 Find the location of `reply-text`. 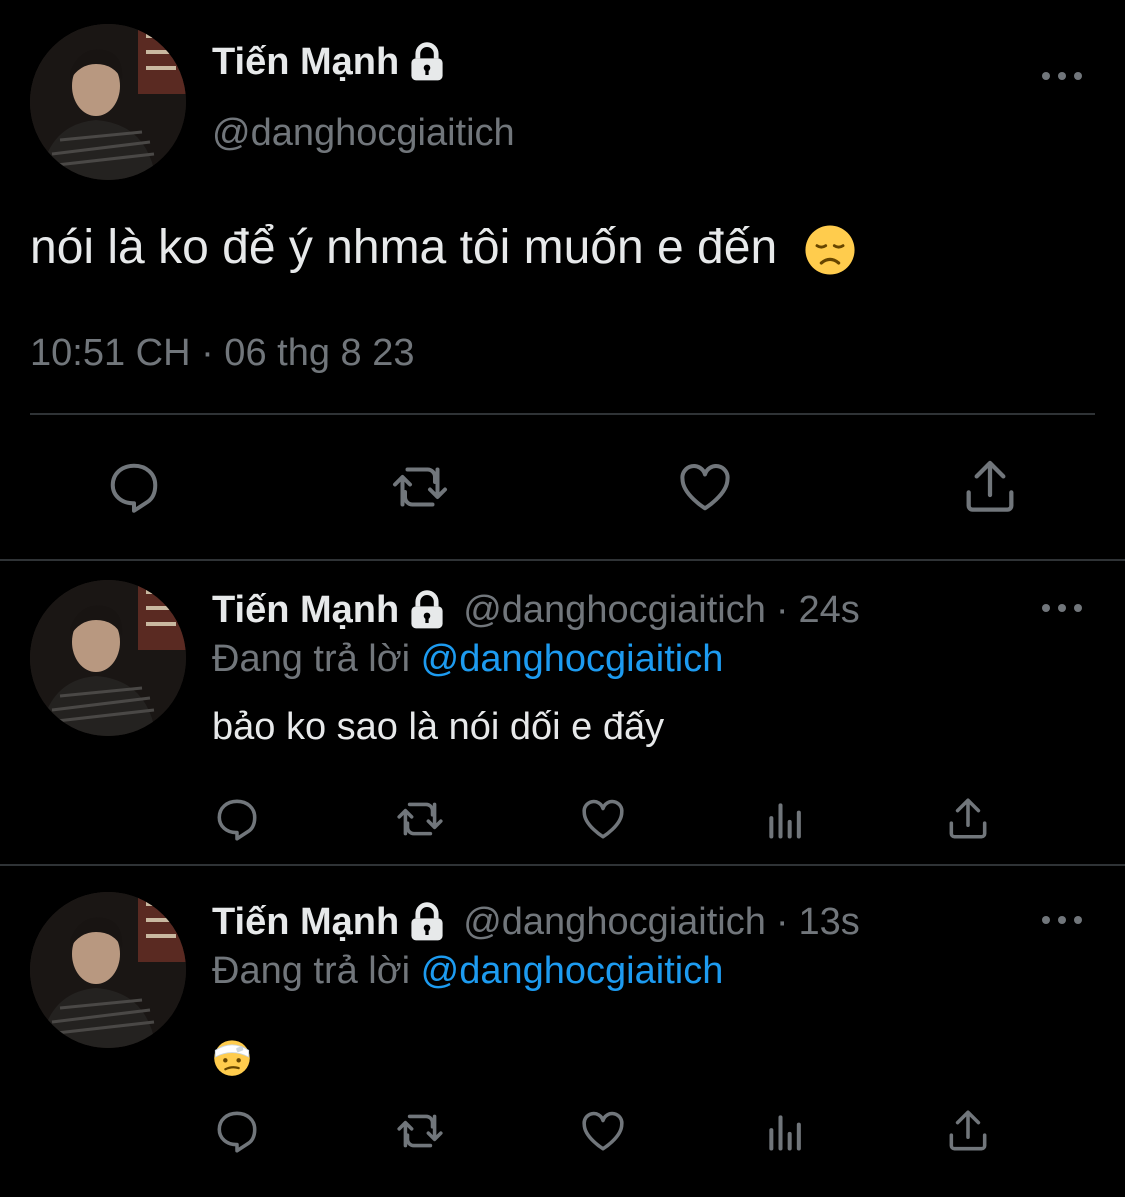

reply-text is located at coordinates (232, 1055).